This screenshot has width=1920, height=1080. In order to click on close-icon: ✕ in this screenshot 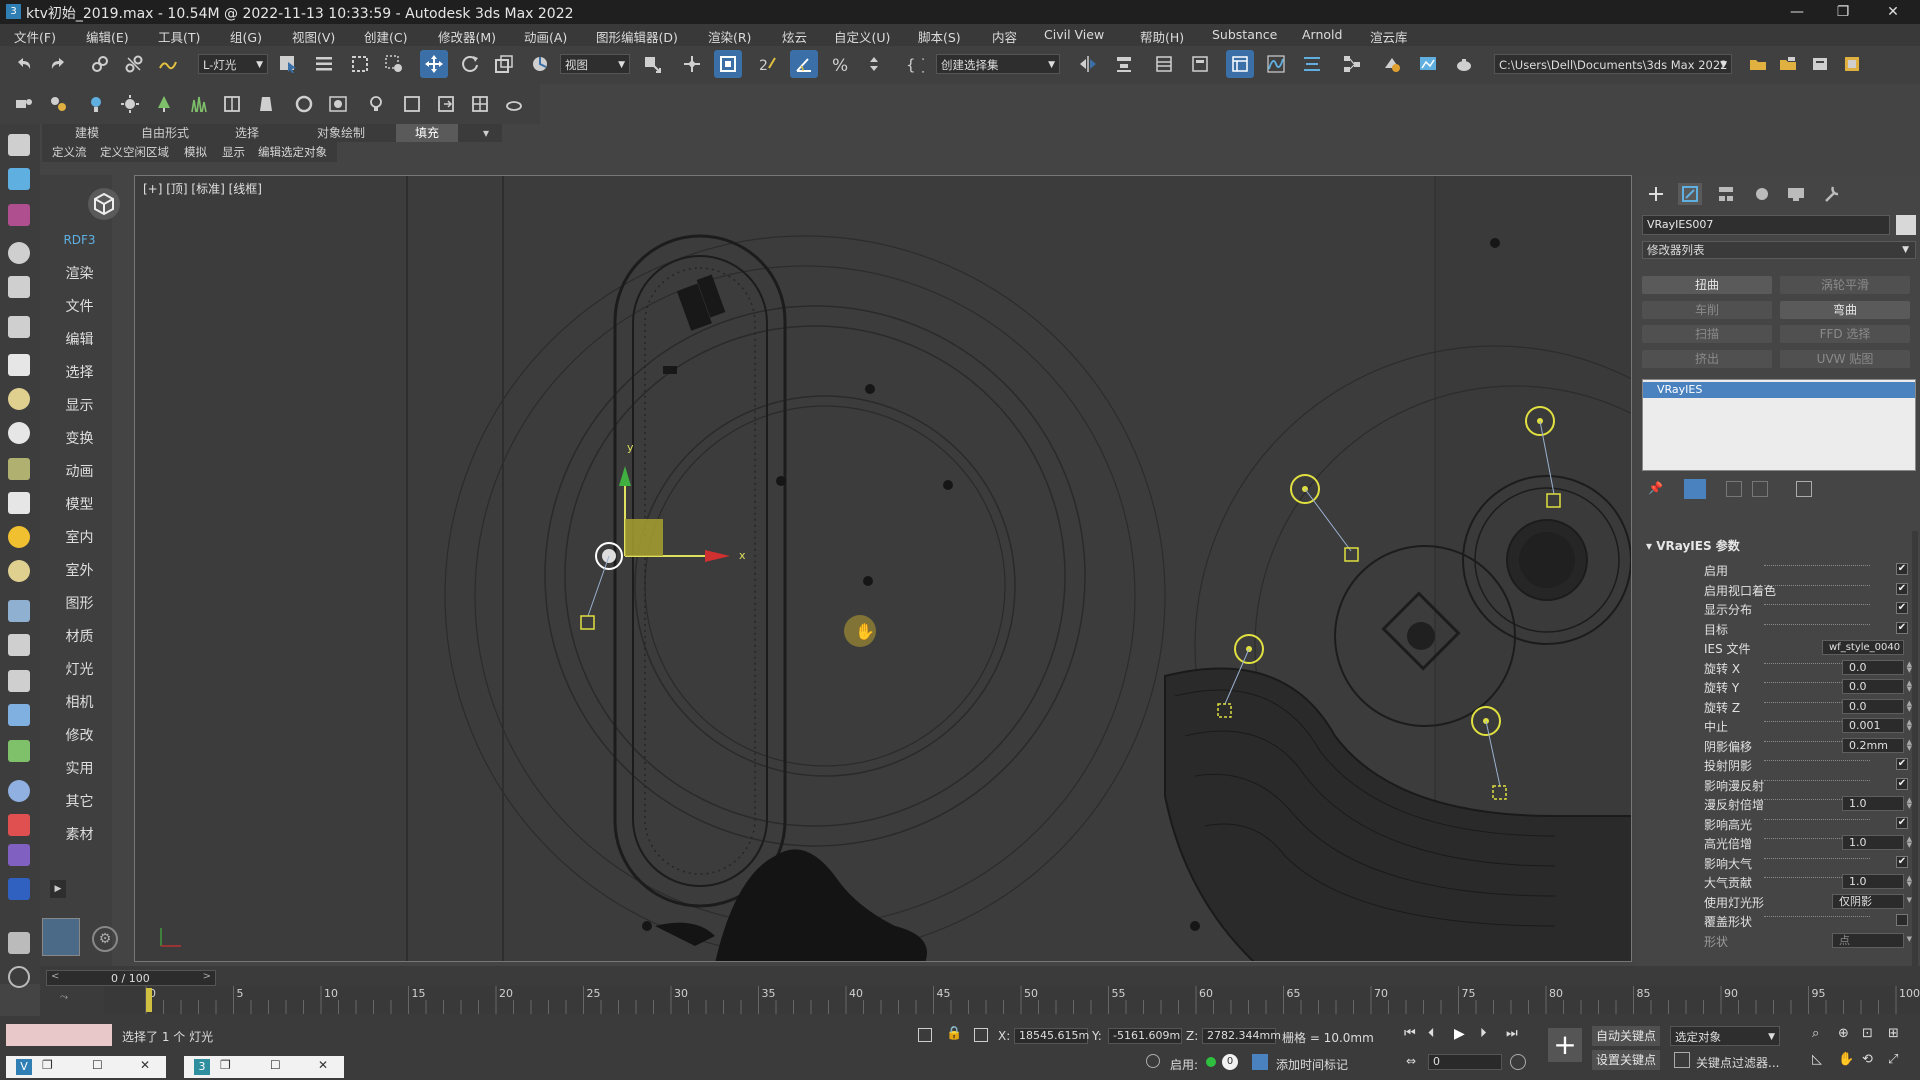, I will do `click(323, 1065)`.